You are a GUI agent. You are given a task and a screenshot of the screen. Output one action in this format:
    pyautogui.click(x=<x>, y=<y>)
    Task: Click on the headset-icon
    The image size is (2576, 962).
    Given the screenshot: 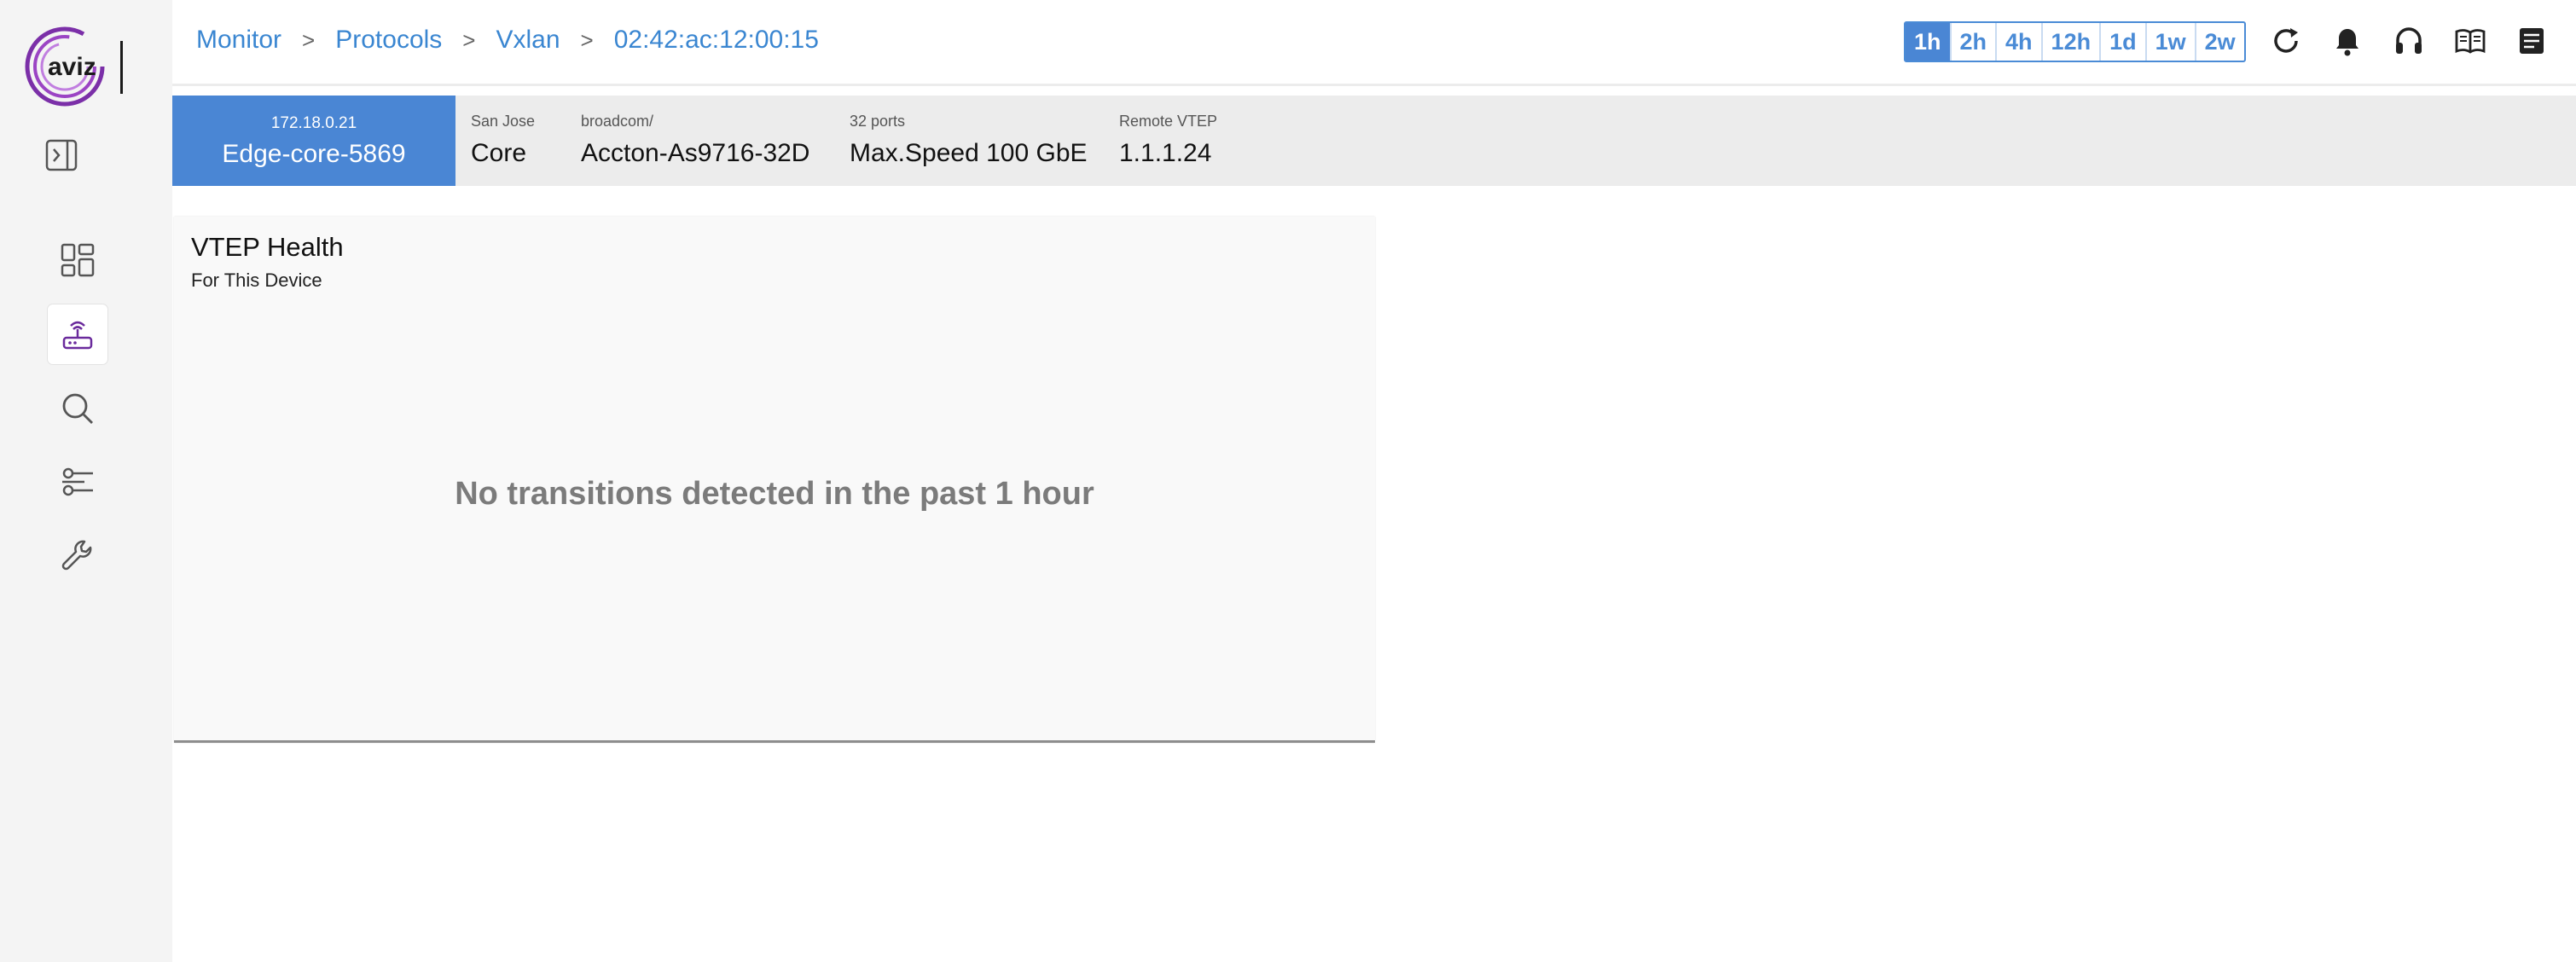 What is the action you would take?
    pyautogui.click(x=2409, y=41)
    